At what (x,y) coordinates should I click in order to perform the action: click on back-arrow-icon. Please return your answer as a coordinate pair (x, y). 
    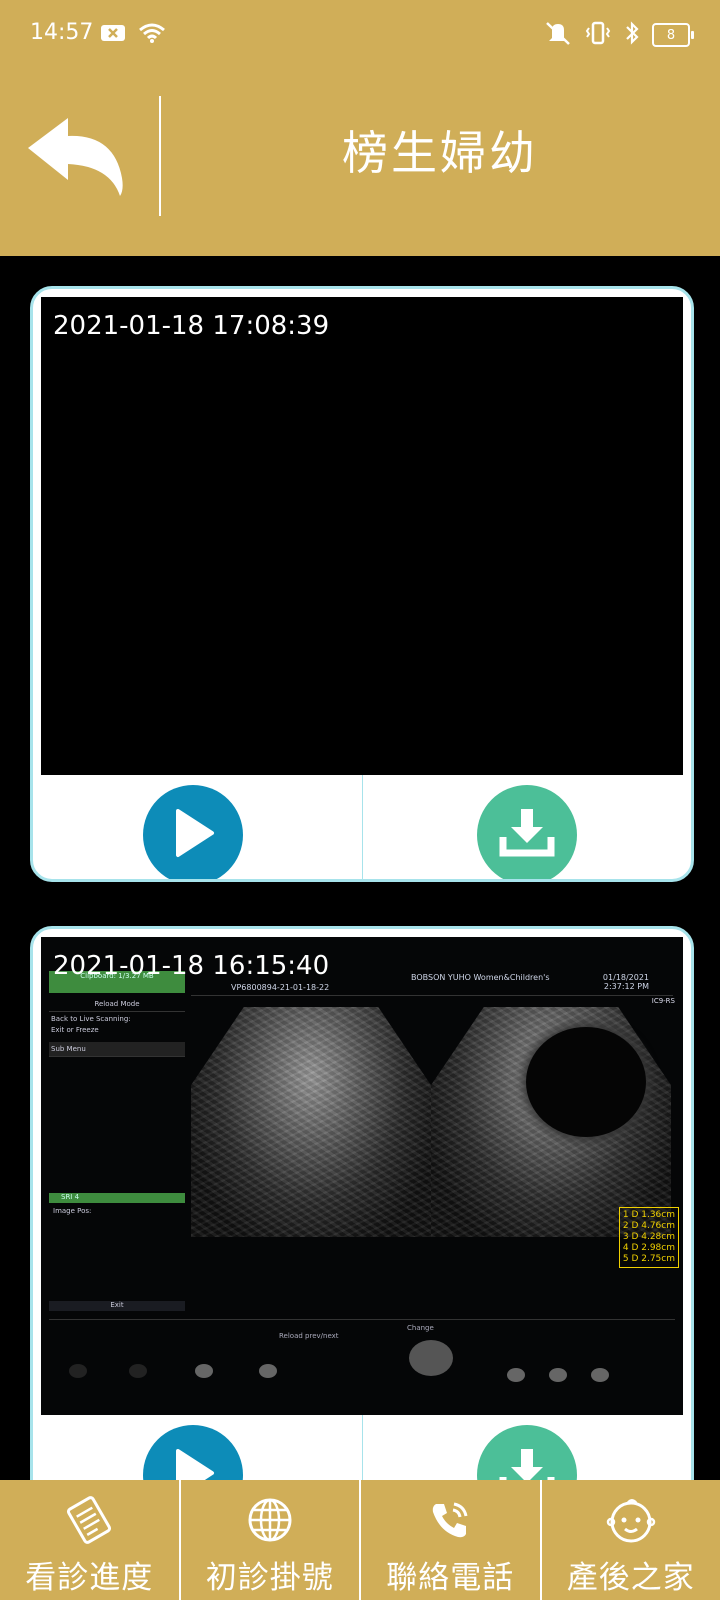
    Looking at the image, I should click on (78, 163).